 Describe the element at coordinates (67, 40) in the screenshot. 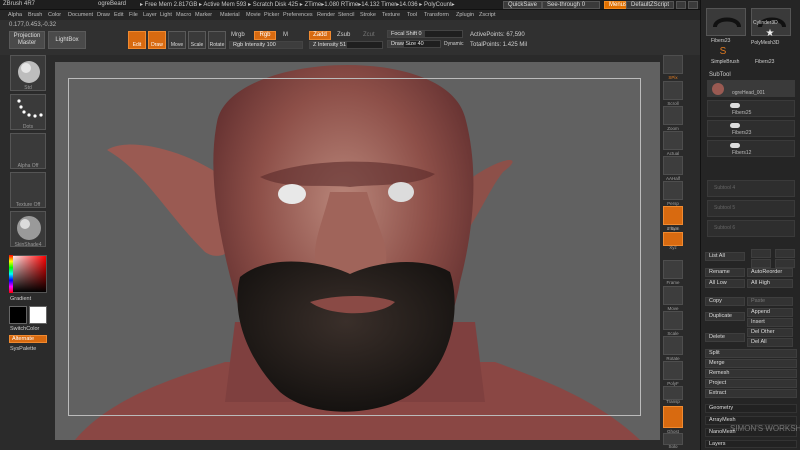

I see `lightbox-button: LightBox` at that location.